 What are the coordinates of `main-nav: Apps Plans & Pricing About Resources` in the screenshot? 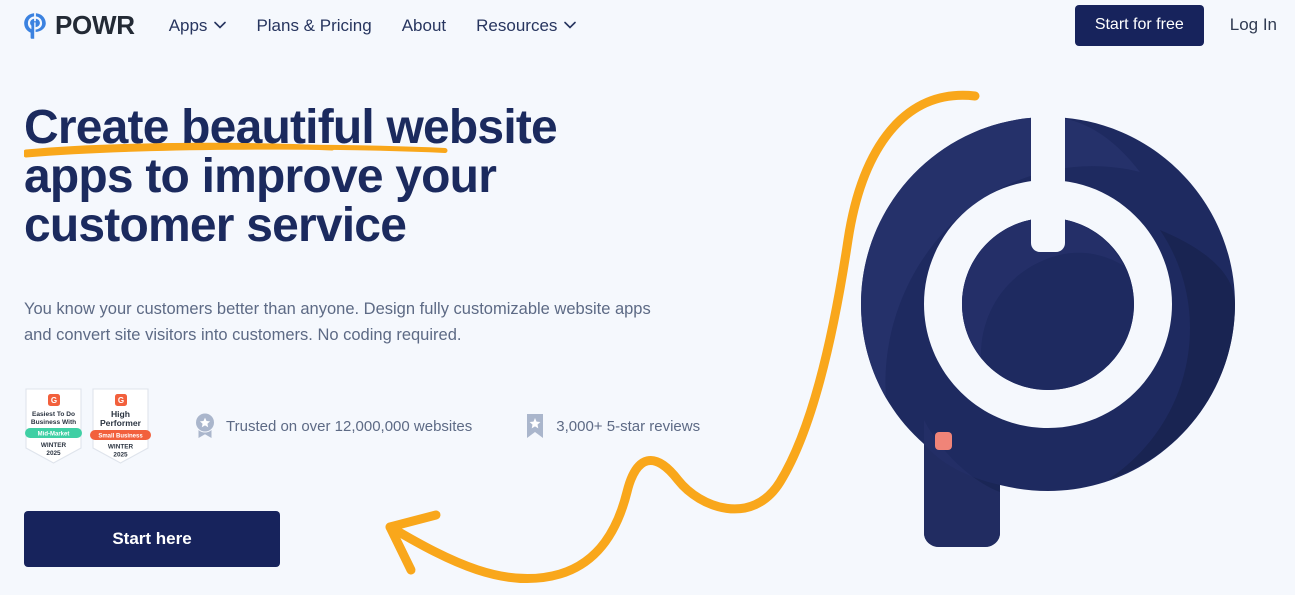 It's located at (373, 25).